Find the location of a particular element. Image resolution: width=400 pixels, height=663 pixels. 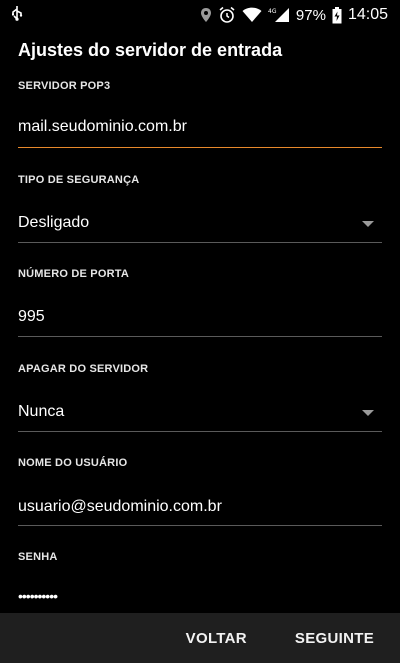

password-label: SENHA is located at coordinates (38, 557).